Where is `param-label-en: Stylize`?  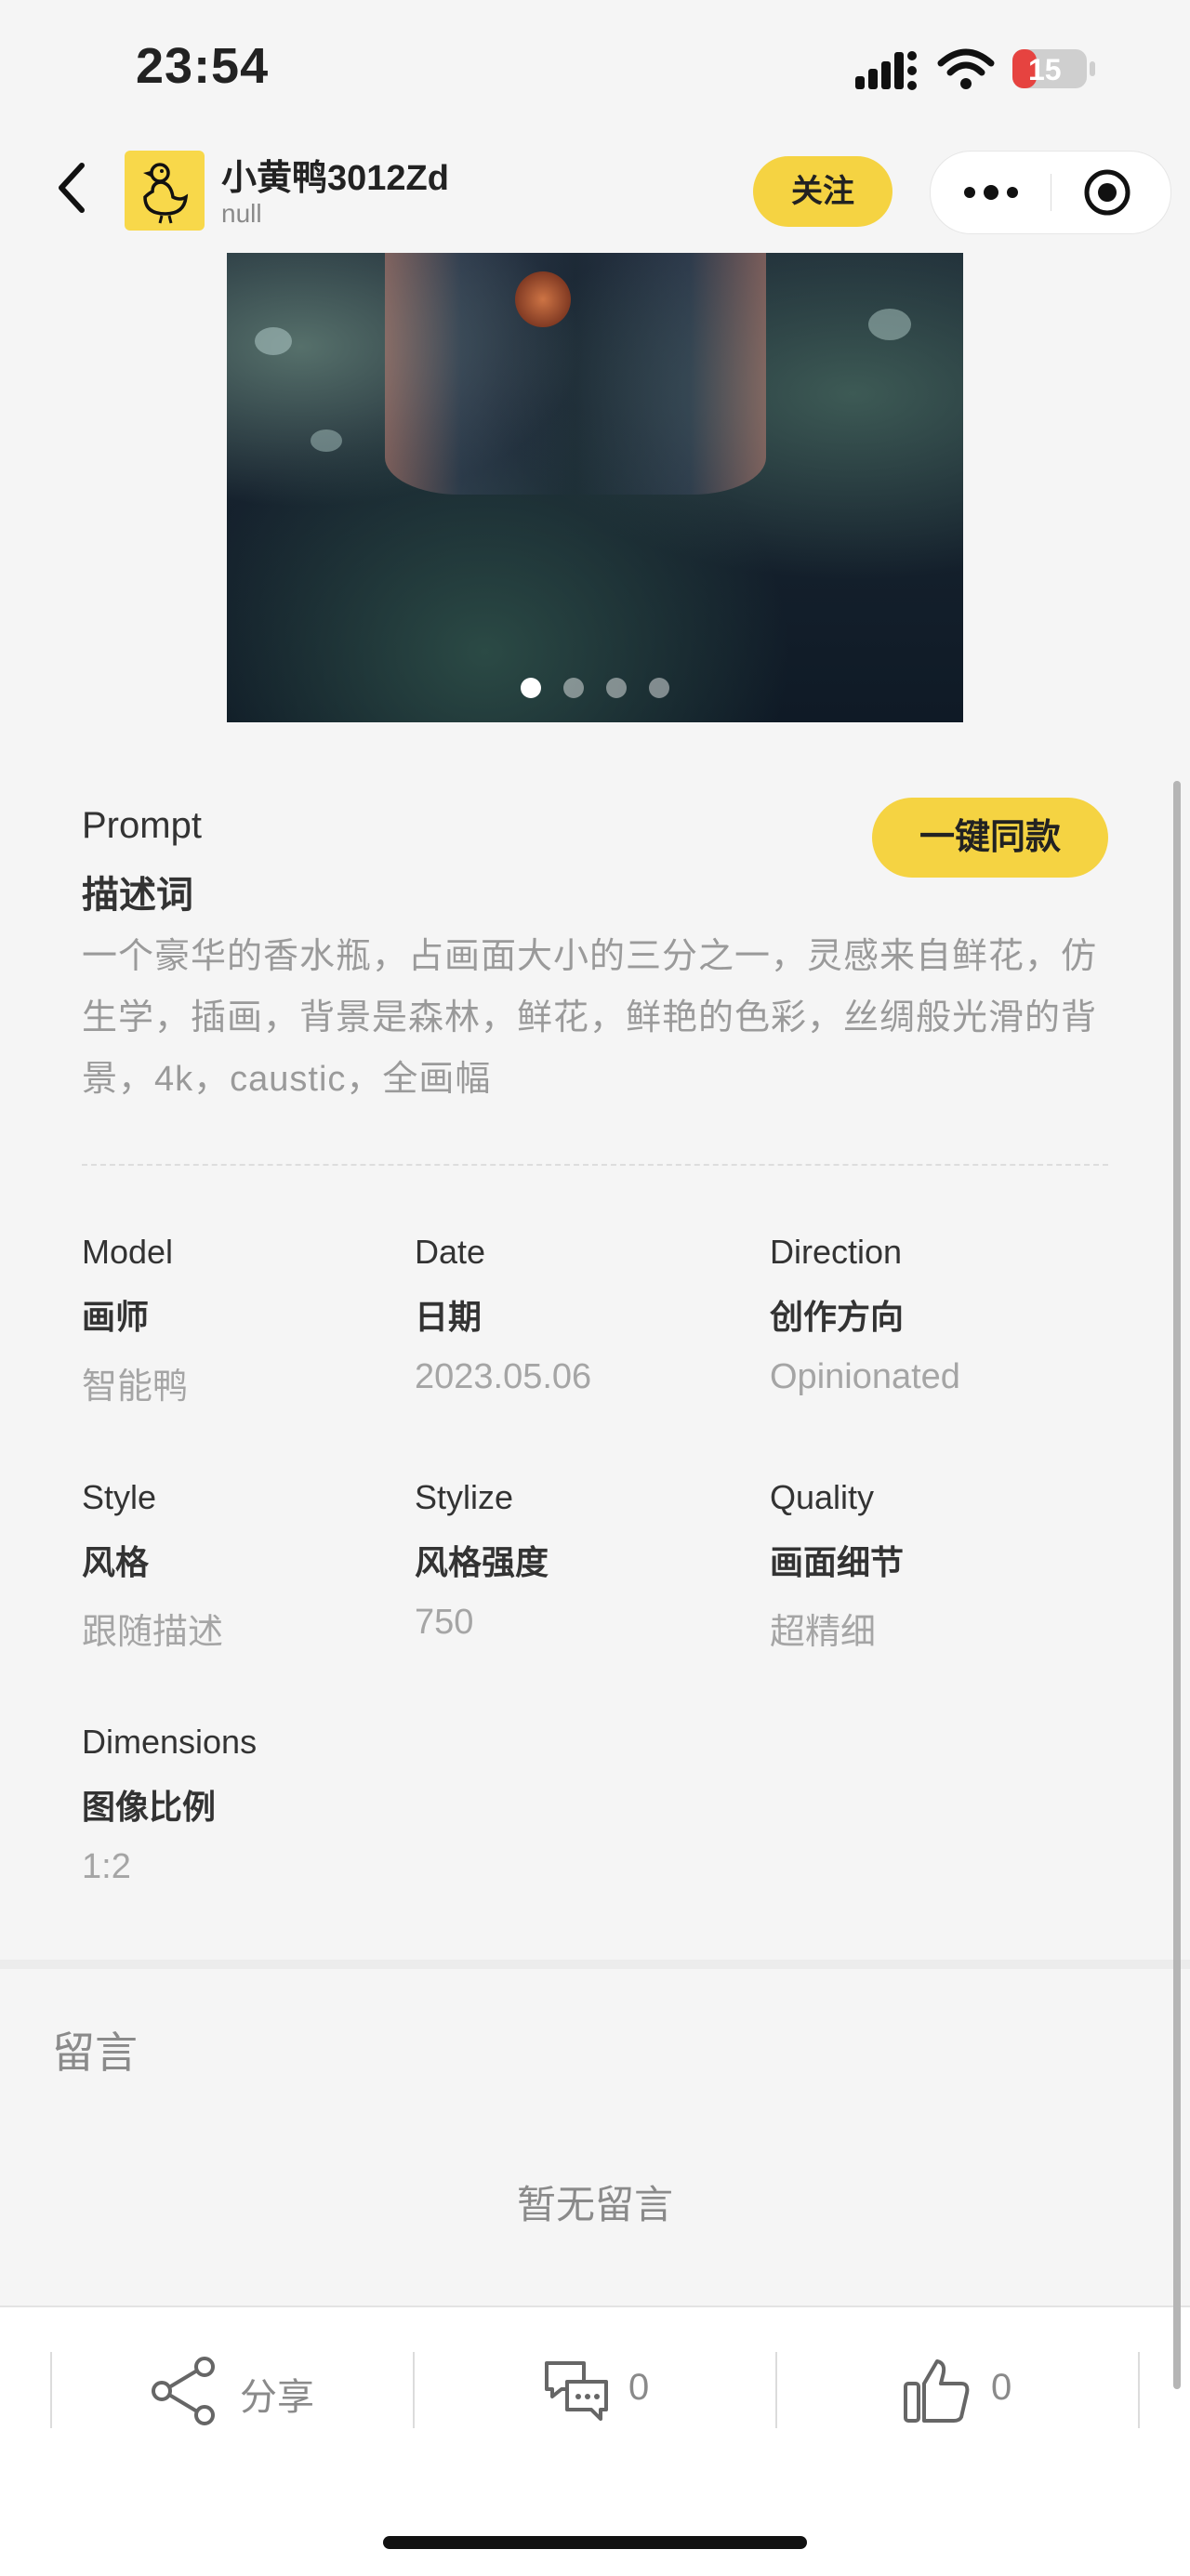 param-label-en: Stylize is located at coordinates (464, 1497).